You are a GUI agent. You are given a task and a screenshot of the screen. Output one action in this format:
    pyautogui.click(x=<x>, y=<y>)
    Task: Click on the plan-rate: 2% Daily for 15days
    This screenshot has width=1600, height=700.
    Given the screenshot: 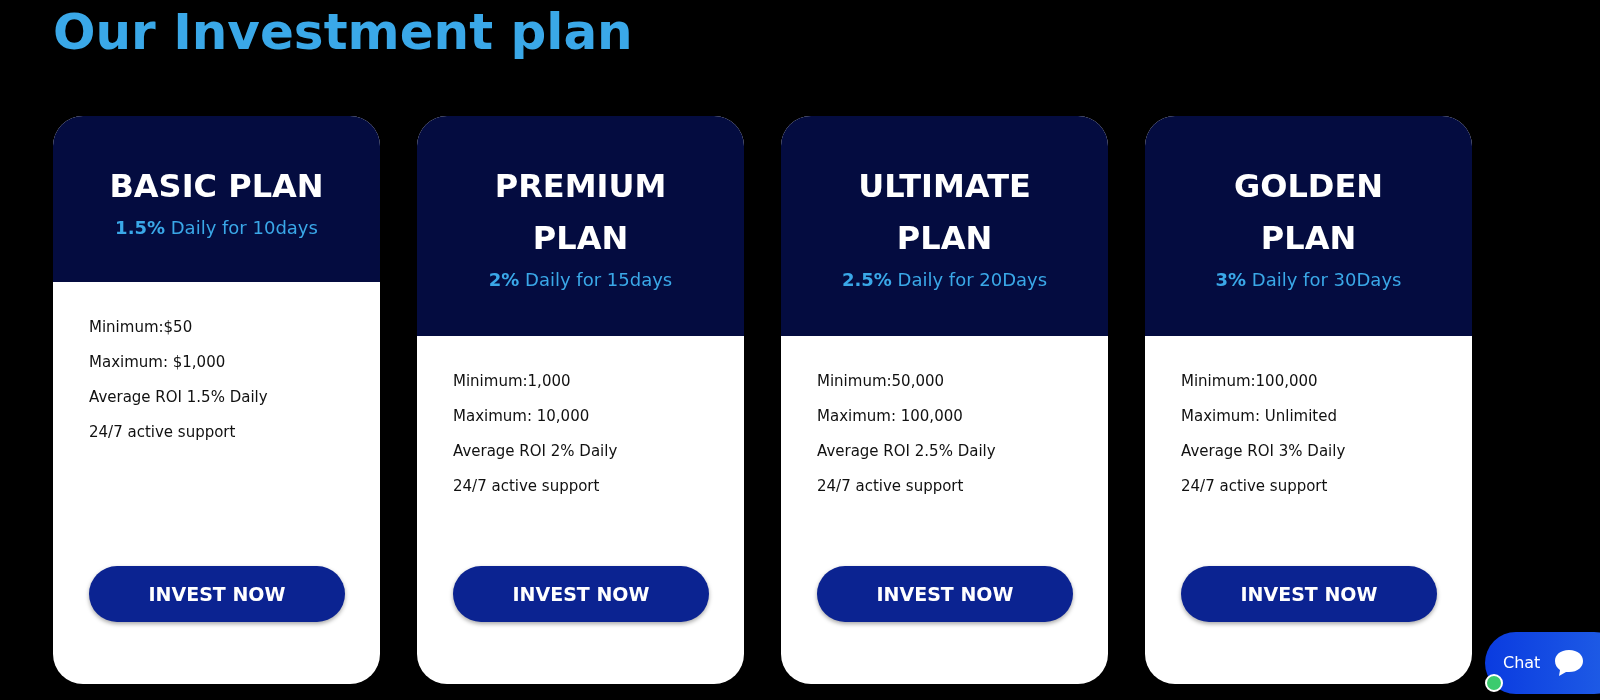 What is the action you would take?
    pyautogui.click(x=580, y=280)
    